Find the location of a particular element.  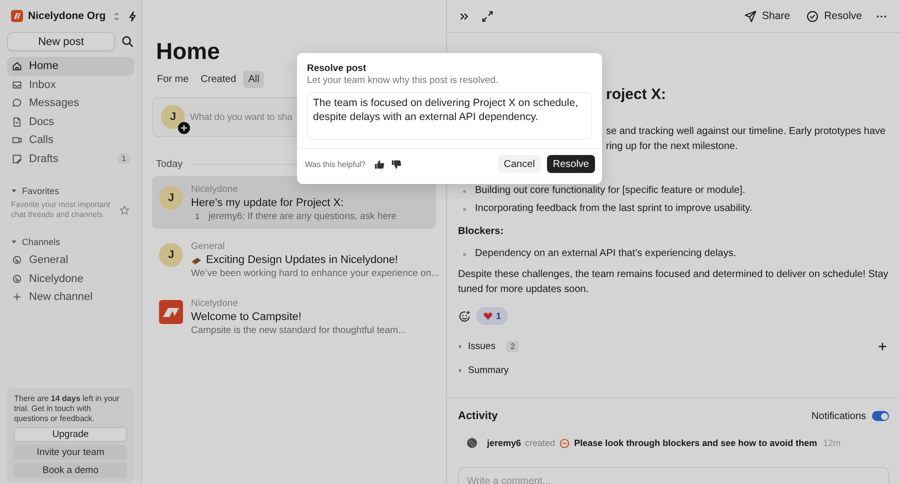

bullet-item: Building out core functionality for [specific feature or module]. is located at coordinates (604, 191).